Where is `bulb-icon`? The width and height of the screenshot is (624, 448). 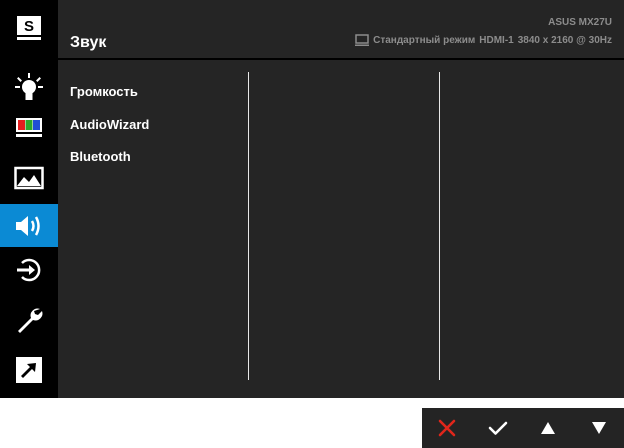
bulb-icon is located at coordinates (29, 86).